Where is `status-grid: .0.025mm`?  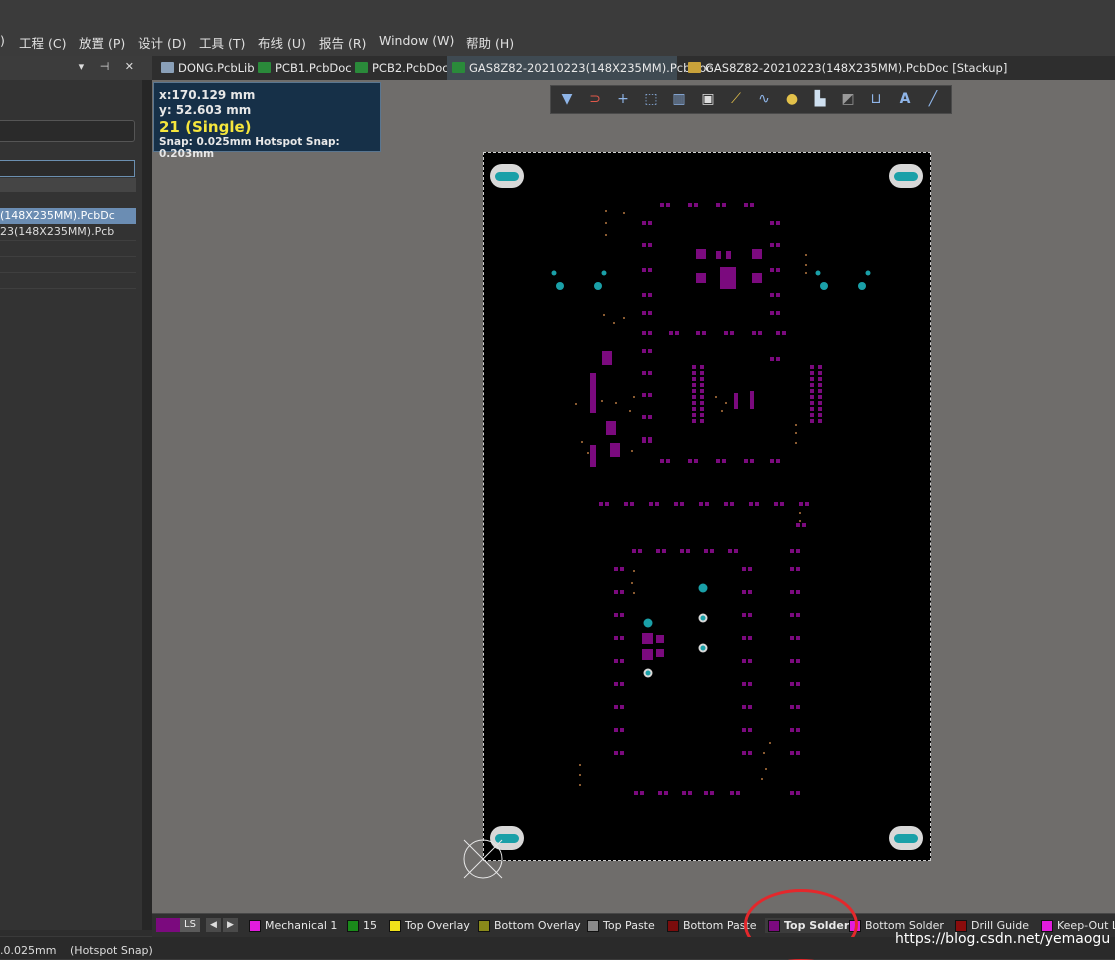
status-grid: .0.025mm is located at coordinates (28, 950).